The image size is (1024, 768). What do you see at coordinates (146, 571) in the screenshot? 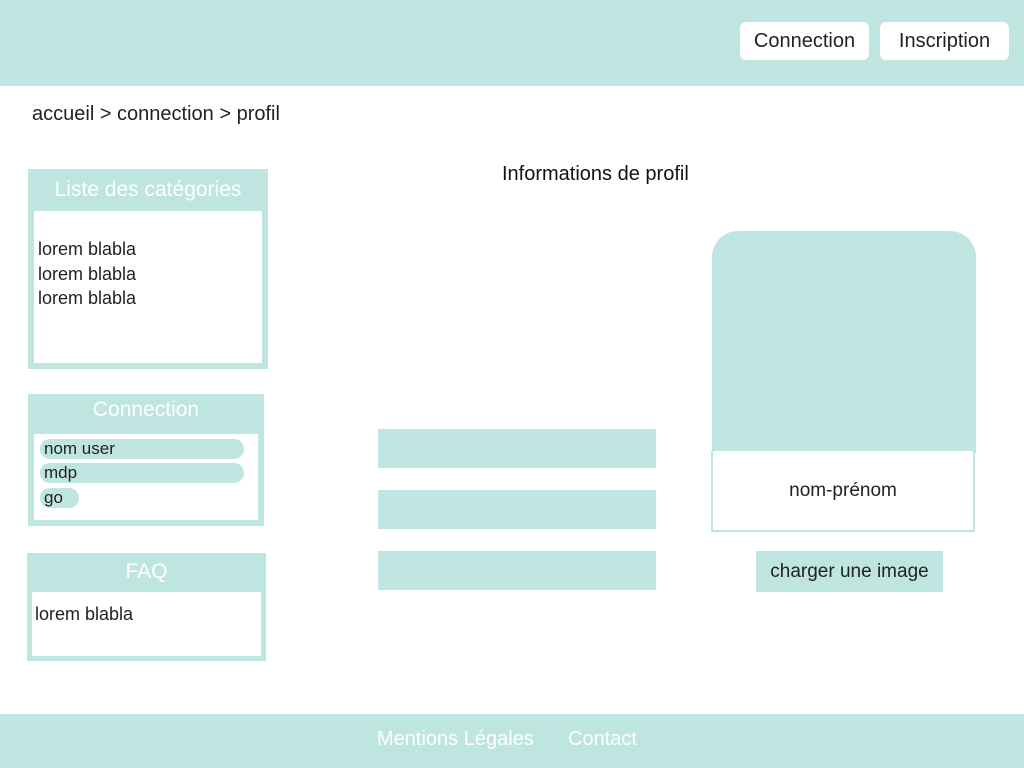
I see `faq-title: FAQ` at bounding box center [146, 571].